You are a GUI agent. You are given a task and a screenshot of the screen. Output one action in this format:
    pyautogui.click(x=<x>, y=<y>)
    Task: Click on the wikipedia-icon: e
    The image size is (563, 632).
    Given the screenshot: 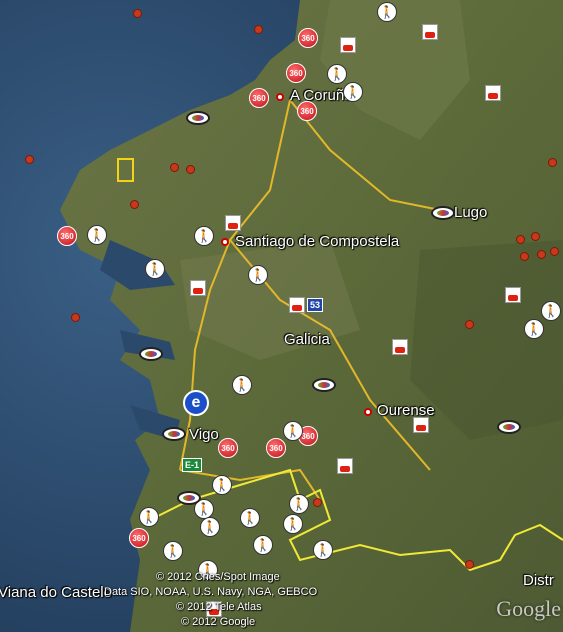 What is the action you would take?
    pyautogui.click(x=196, y=403)
    